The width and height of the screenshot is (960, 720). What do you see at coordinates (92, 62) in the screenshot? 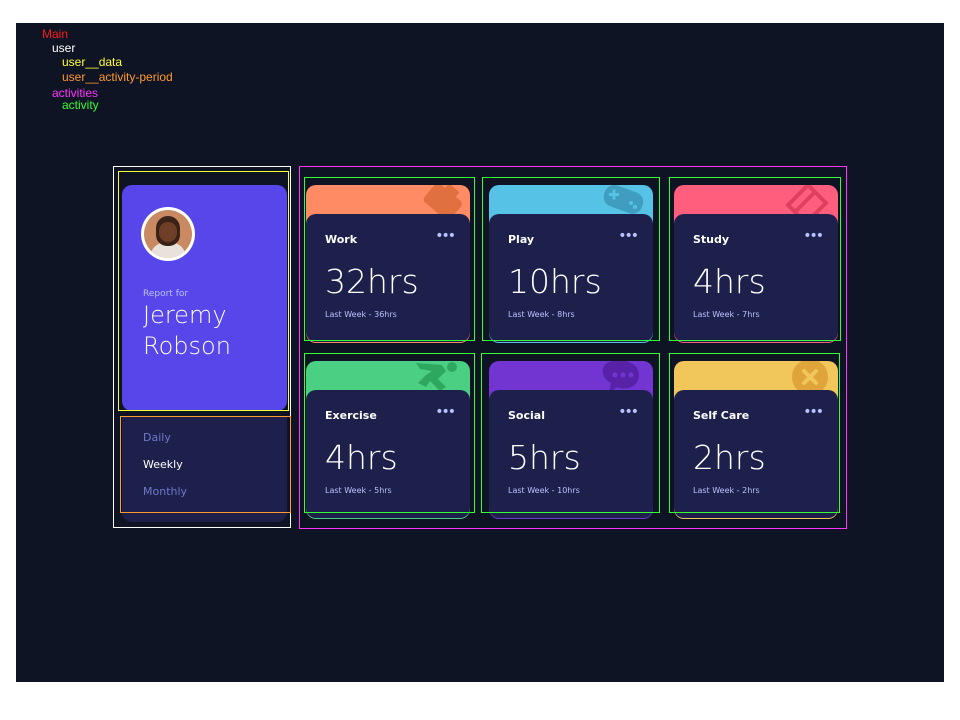
I see `legend-user-data: user__data` at bounding box center [92, 62].